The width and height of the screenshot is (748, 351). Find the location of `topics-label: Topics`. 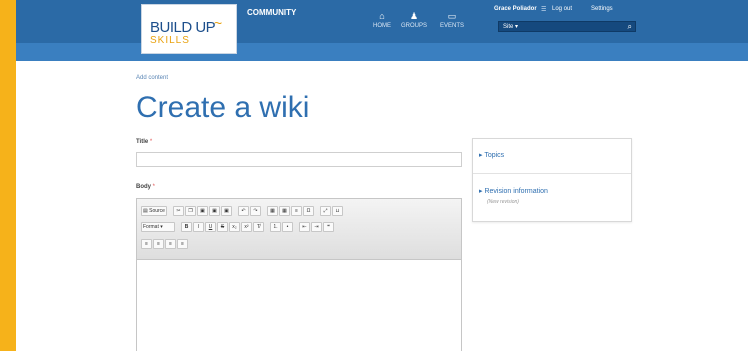

topics-label: Topics is located at coordinates (494, 155).